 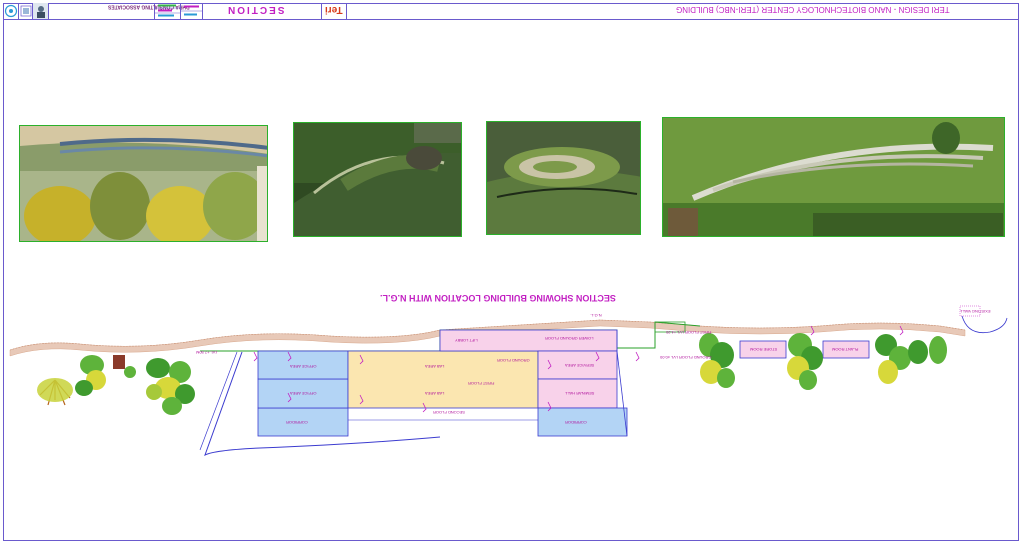 I want to click on corridor-label-right: CORRIDOR, so click(x=576, y=422).